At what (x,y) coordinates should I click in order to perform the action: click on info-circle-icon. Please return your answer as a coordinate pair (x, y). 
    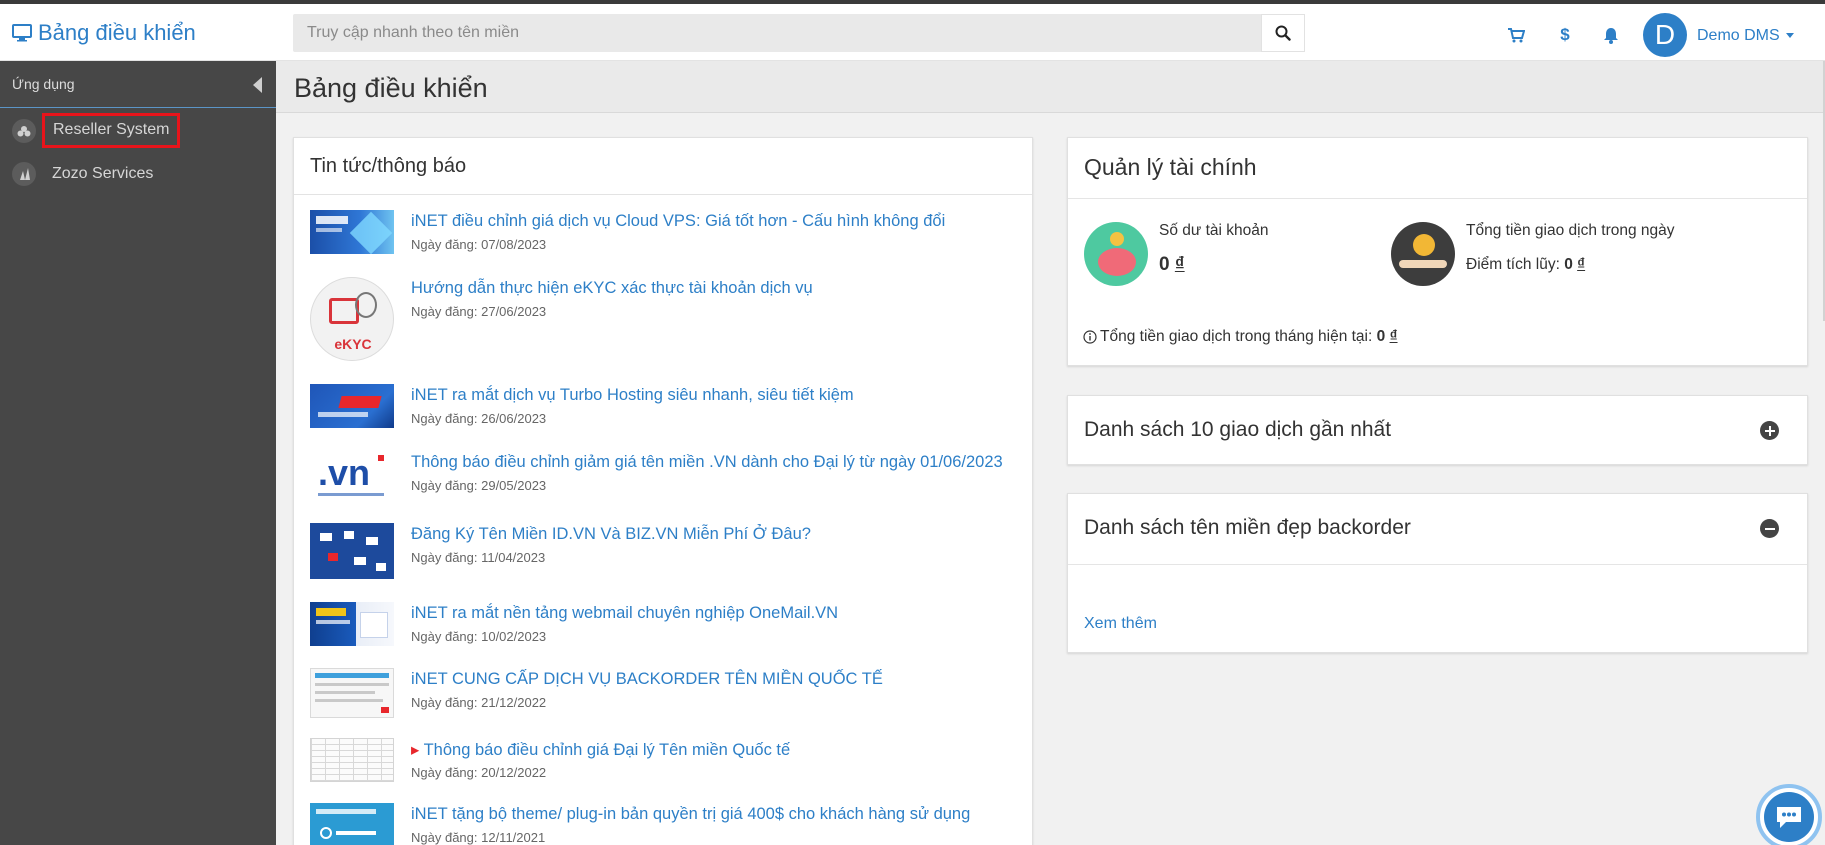
    Looking at the image, I should click on (1090, 337).